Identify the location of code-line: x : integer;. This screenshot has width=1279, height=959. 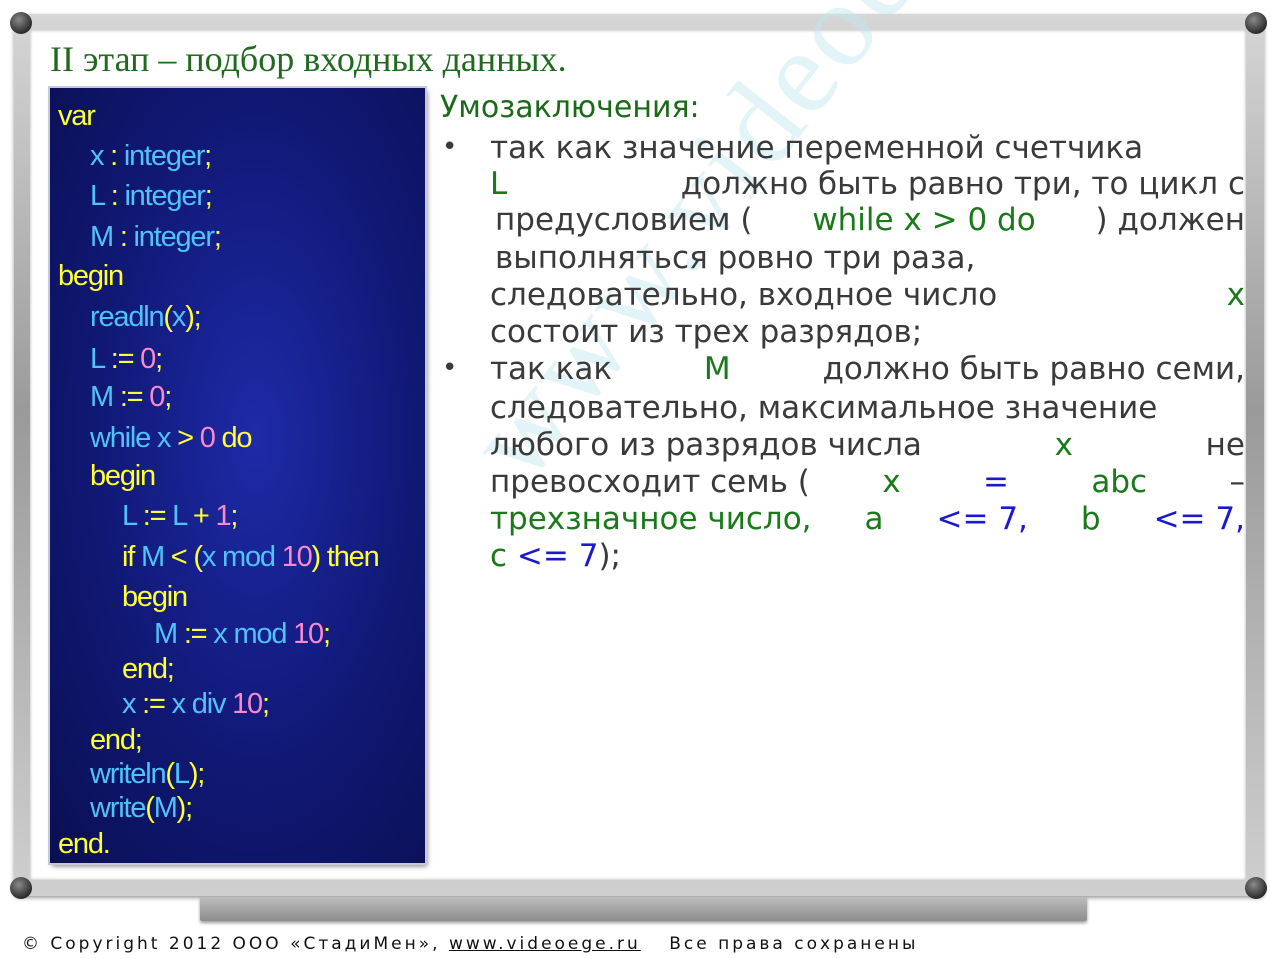
(151, 156).